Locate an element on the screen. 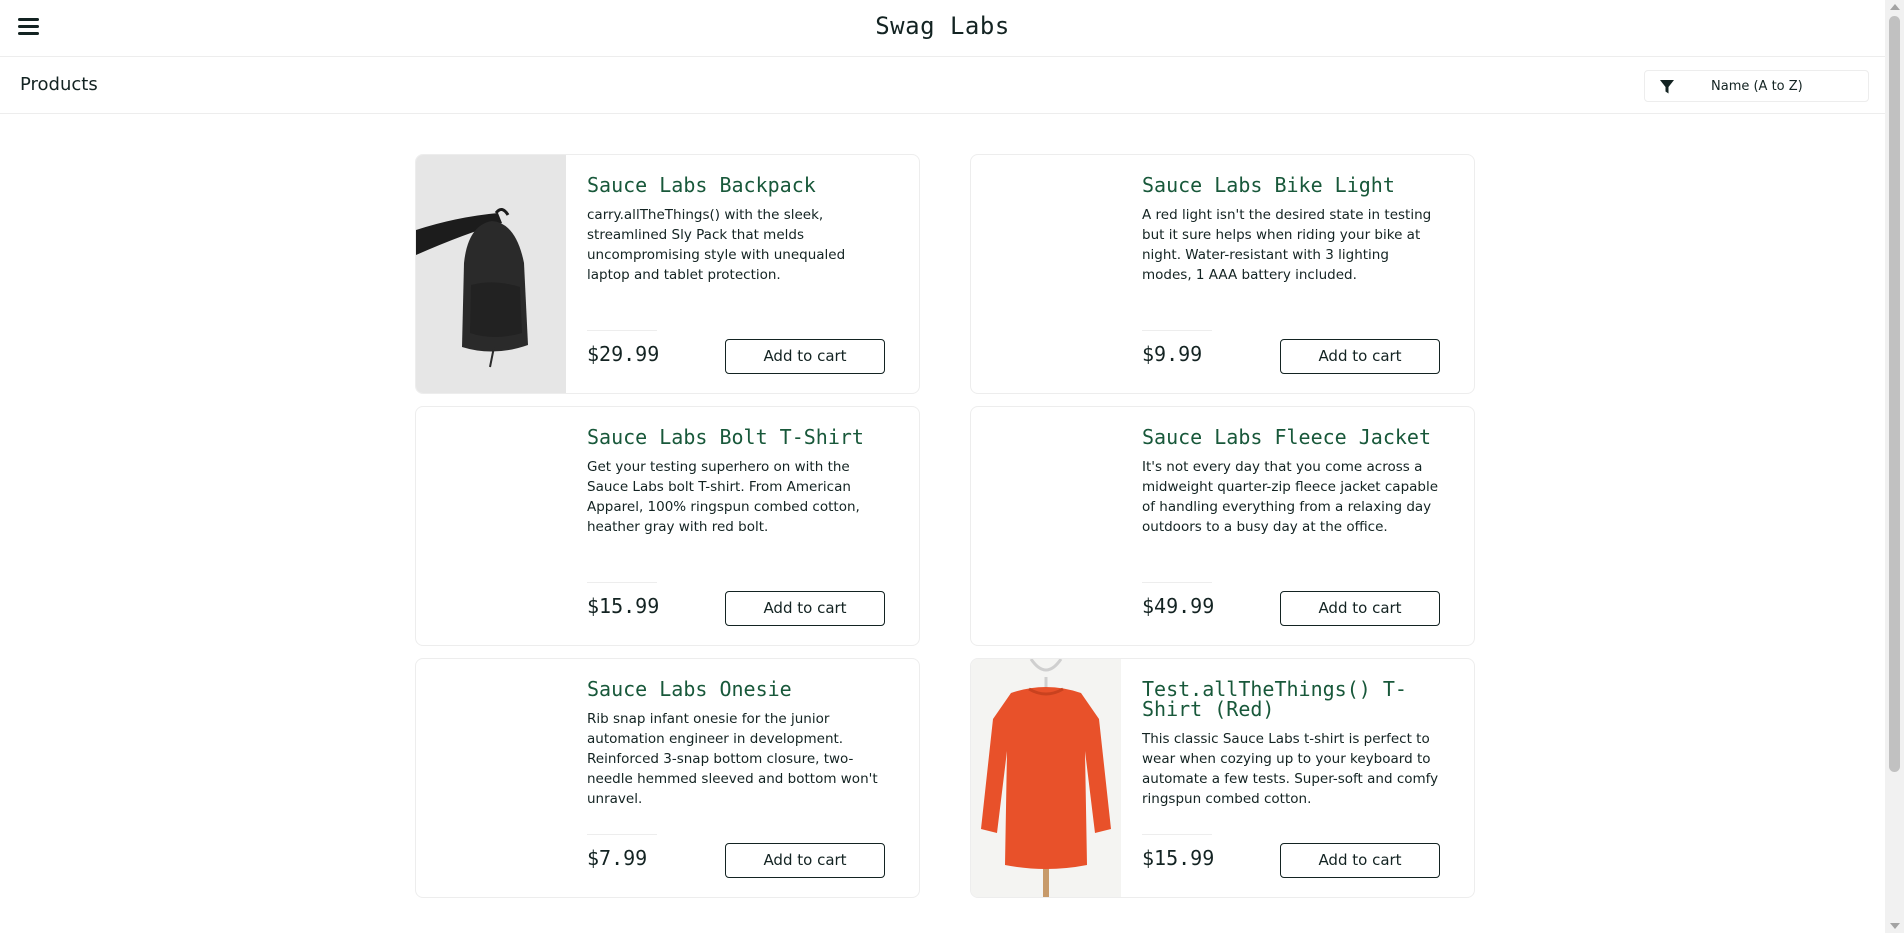  item-name-link: Sauce Labs Bolt T-Shirt is located at coordinates (736, 437).